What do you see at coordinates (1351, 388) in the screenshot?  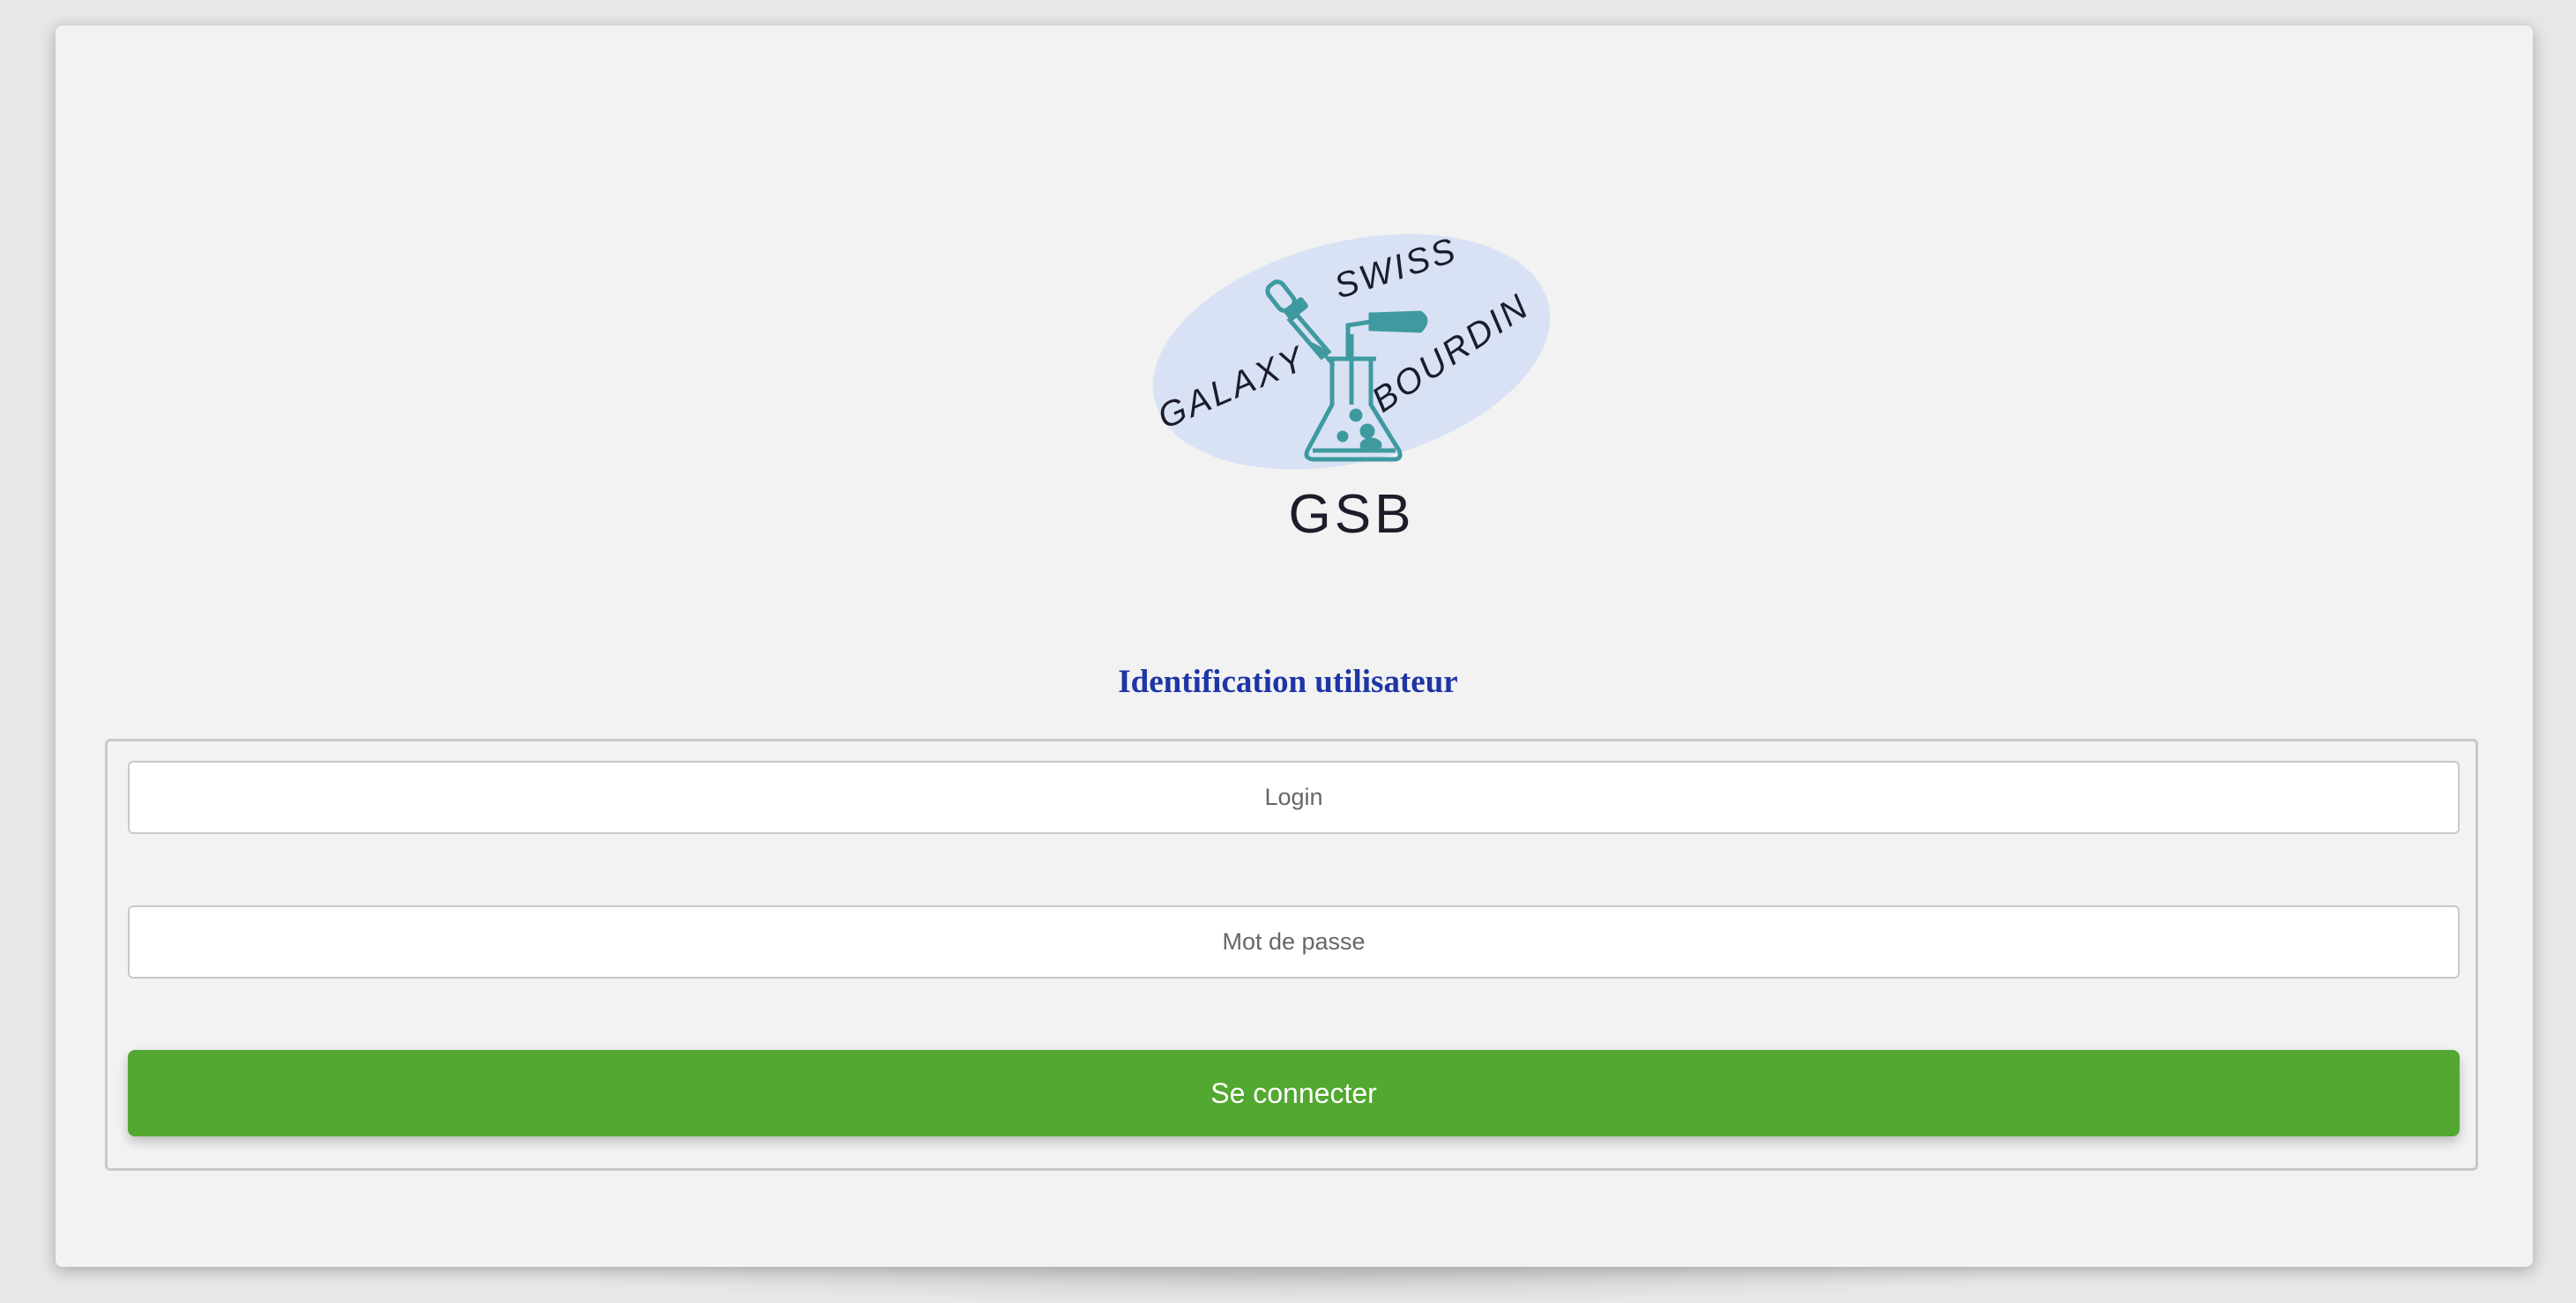 I see `gsb-logo-graphic: GALAXY SWISS BOURDIN GSB` at bounding box center [1351, 388].